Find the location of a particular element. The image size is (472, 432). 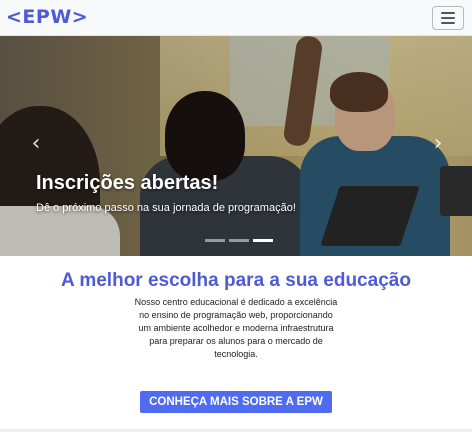

carousel-indicators is located at coordinates (239, 241).